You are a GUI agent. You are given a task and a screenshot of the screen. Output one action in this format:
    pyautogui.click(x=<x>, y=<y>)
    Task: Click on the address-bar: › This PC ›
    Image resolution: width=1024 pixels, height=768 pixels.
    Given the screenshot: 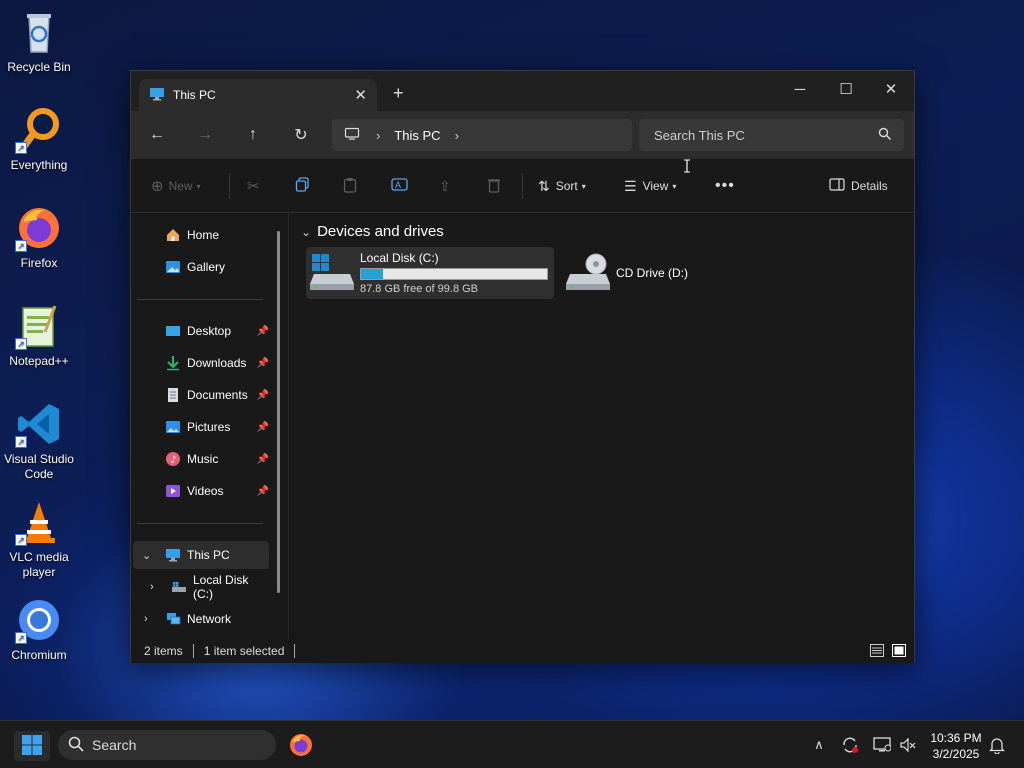 What is the action you would take?
    pyautogui.click(x=482, y=135)
    